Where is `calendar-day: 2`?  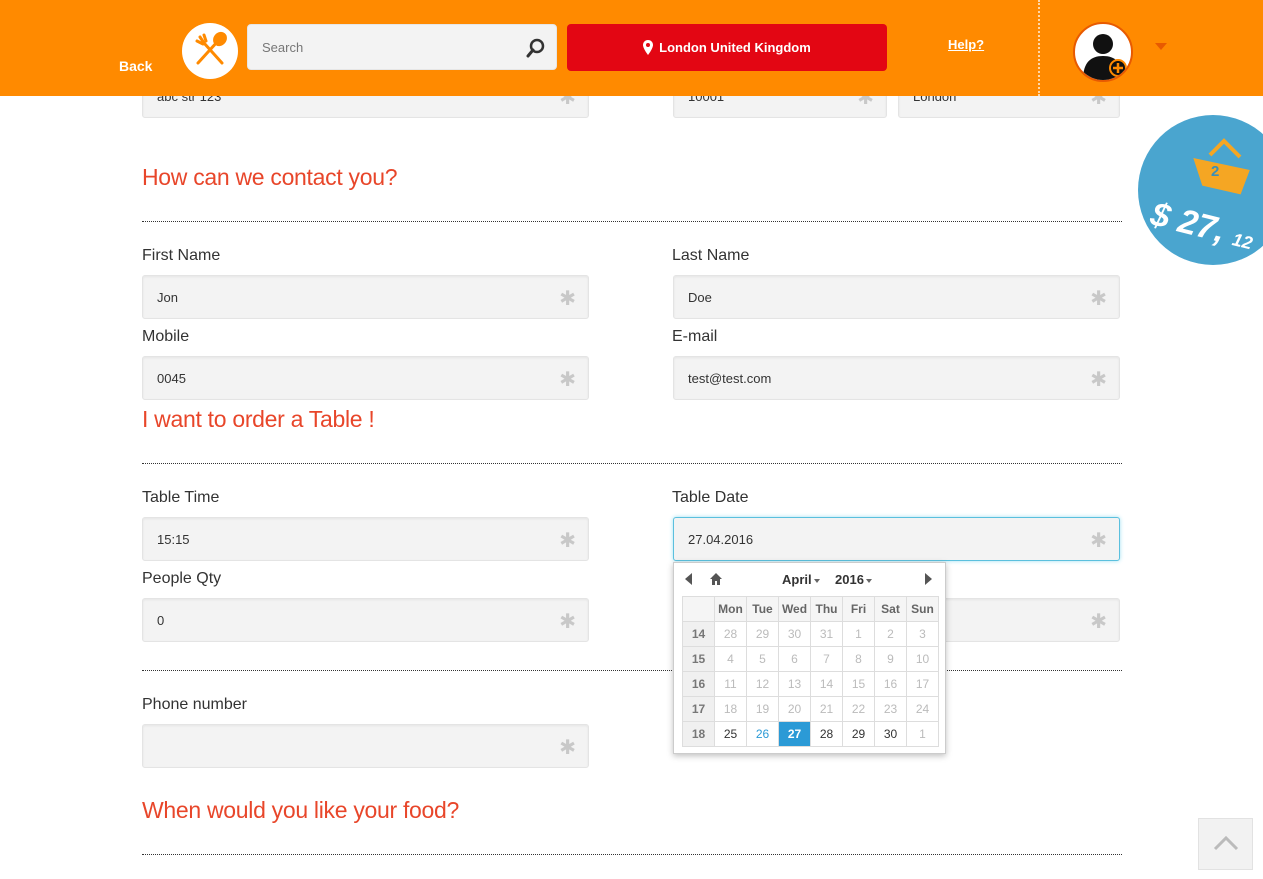 calendar-day: 2 is located at coordinates (890, 634).